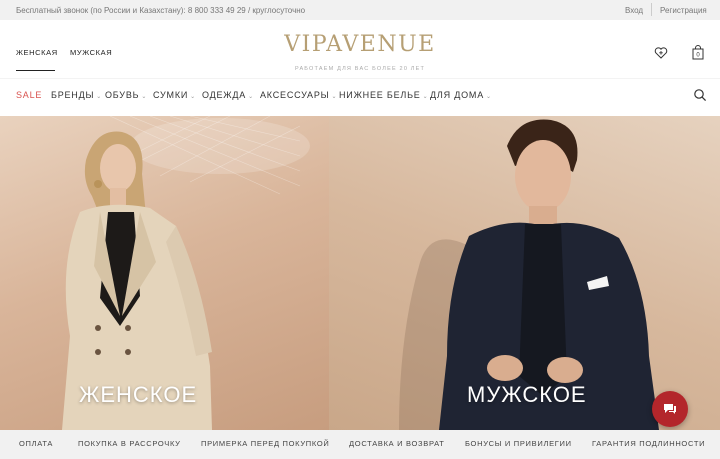 The height and width of the screenshot is (459, 720). What do you see at coordinates (380, 95) in the screenshot?
I see `nav-item-label: НИЖНЕЕ БЕЛЬЕ` at bounding box center [380, 95].